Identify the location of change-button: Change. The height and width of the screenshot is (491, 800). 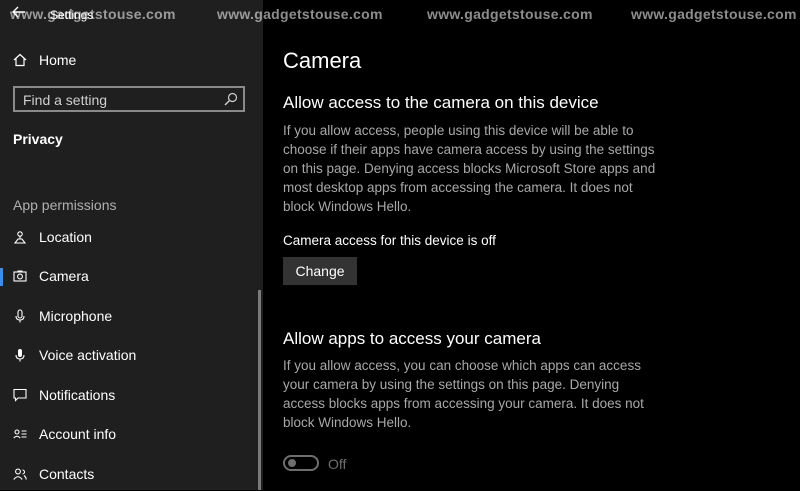
(320, 271).